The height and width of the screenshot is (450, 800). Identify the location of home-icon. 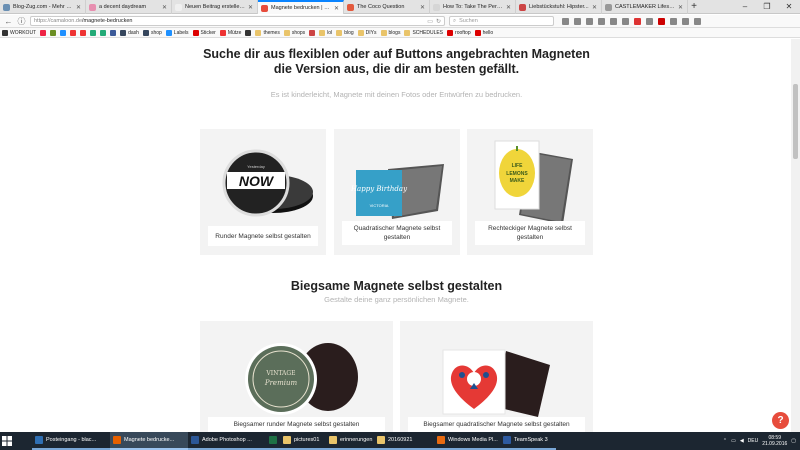
(601, 21).